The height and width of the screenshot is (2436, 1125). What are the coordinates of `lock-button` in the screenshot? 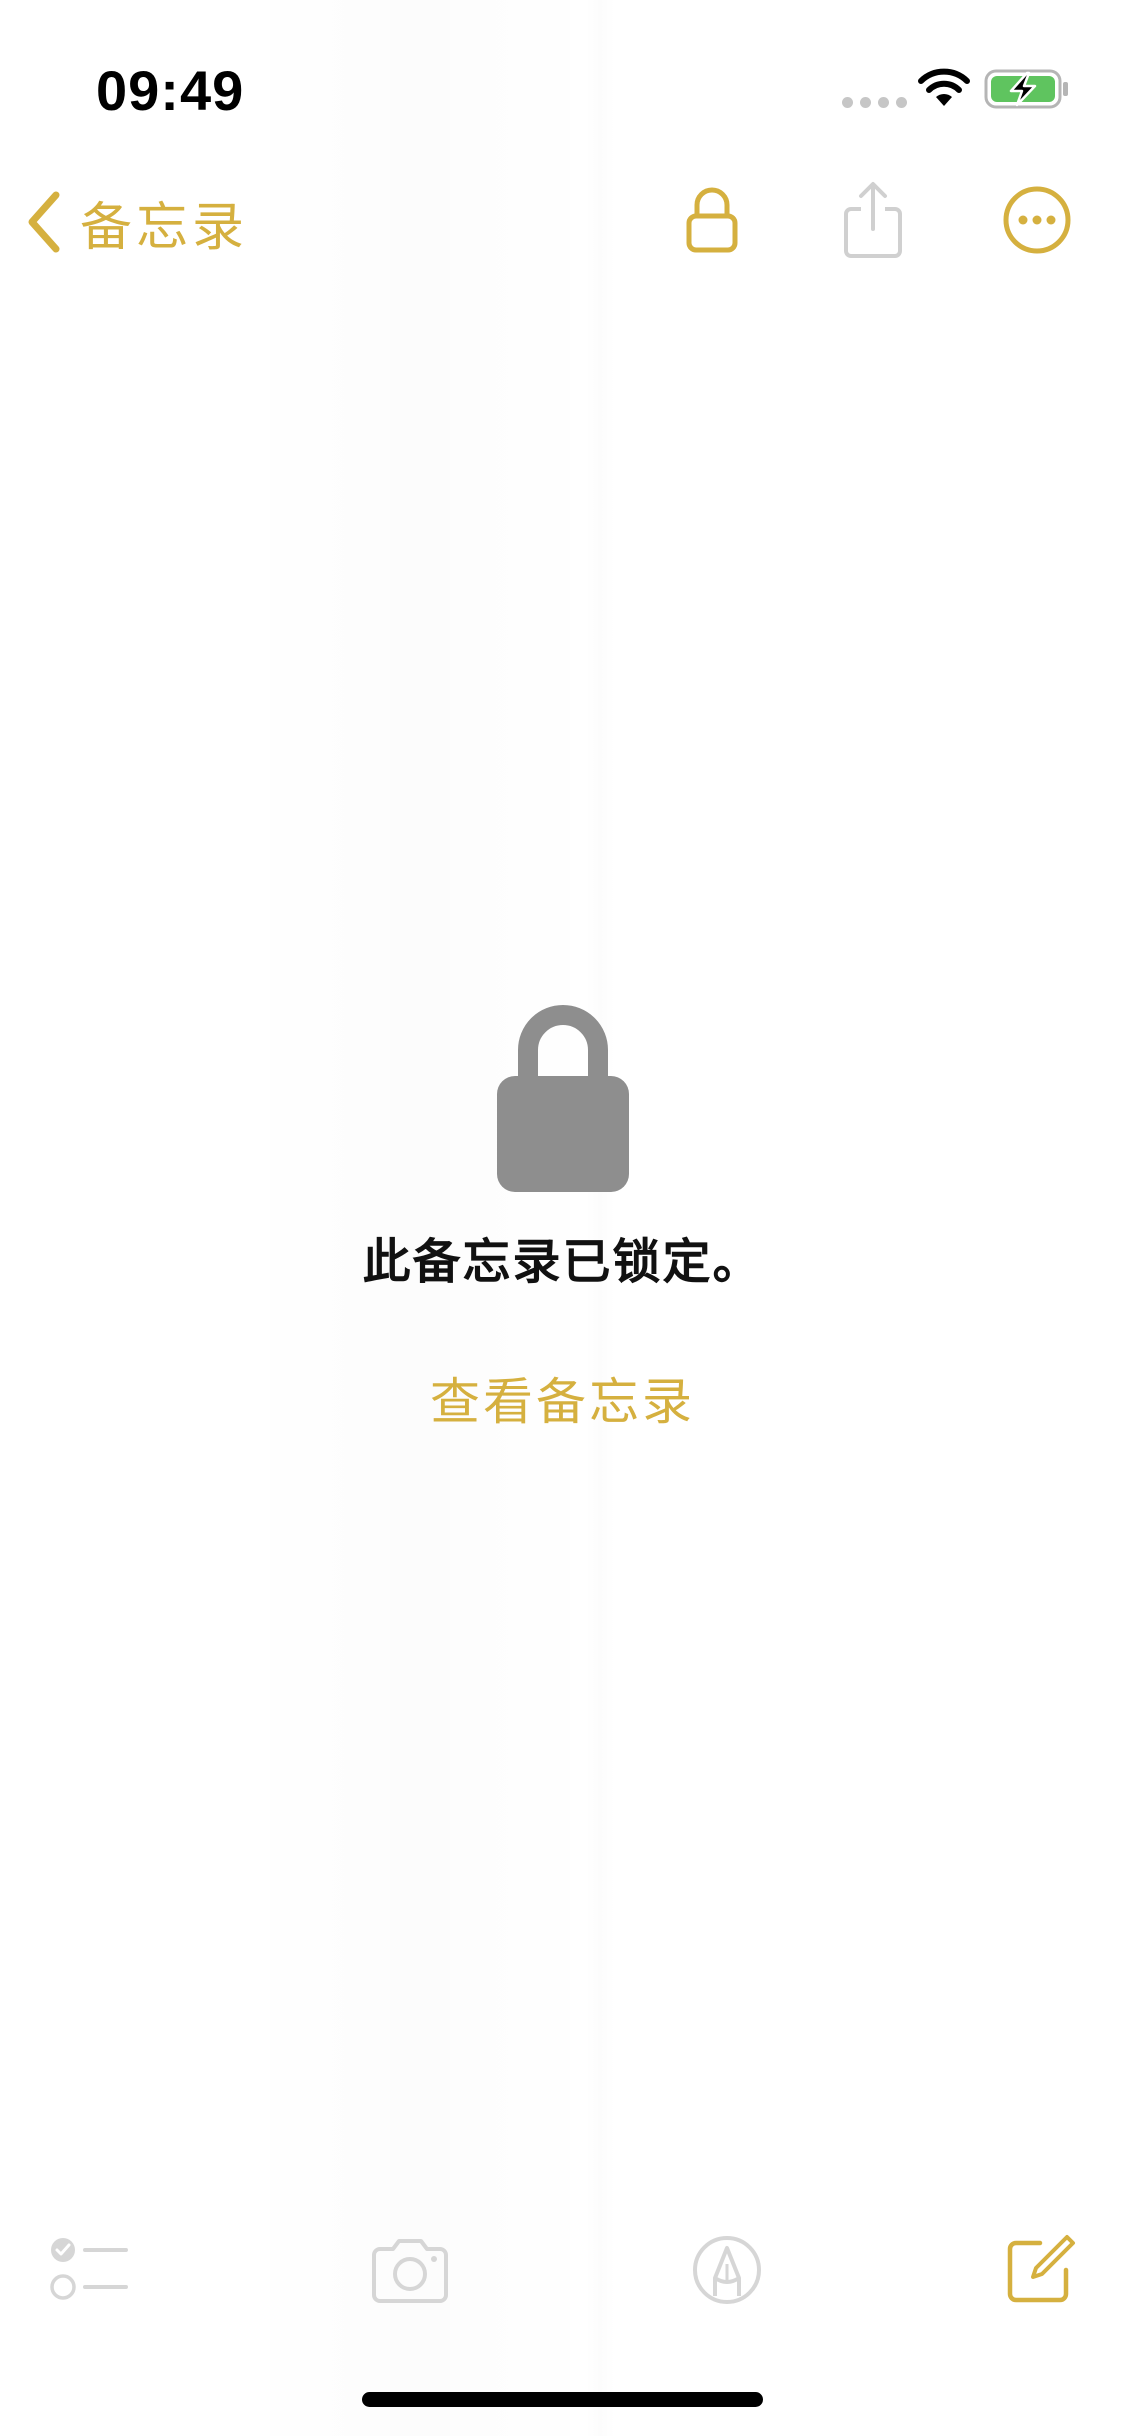 It's located at (712, 220).